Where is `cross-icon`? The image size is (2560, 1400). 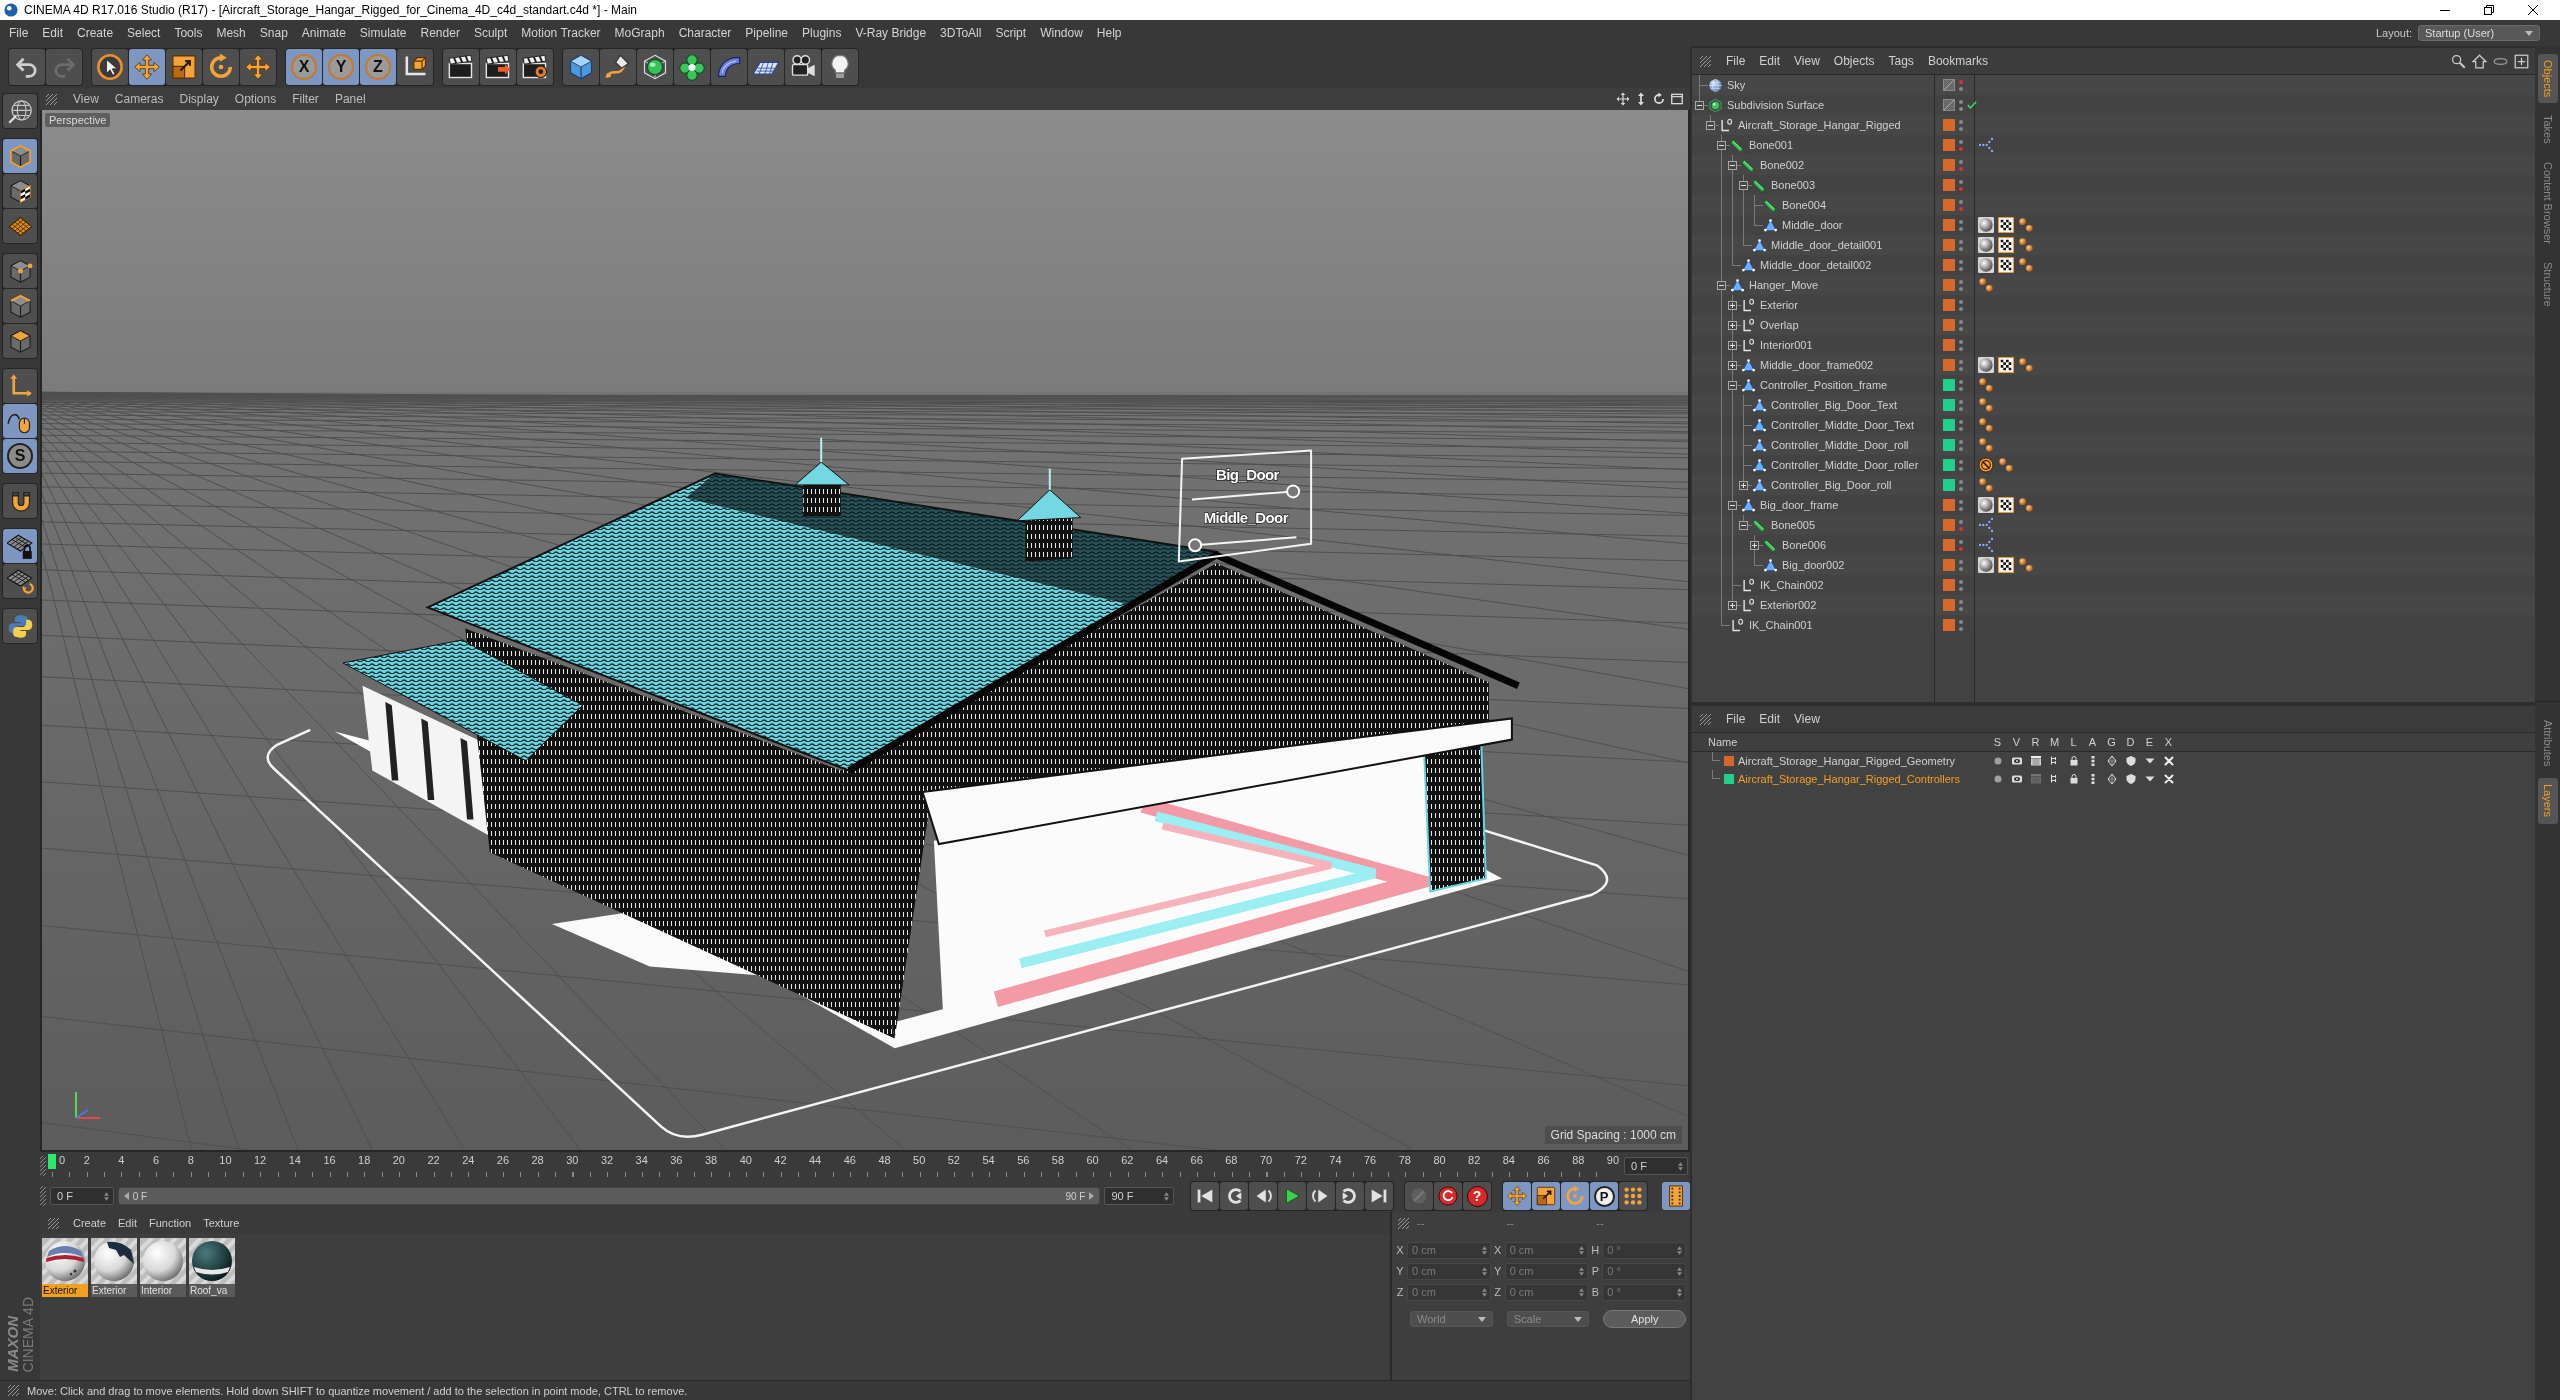
cross-icon is located at coordinates (2168, 761).